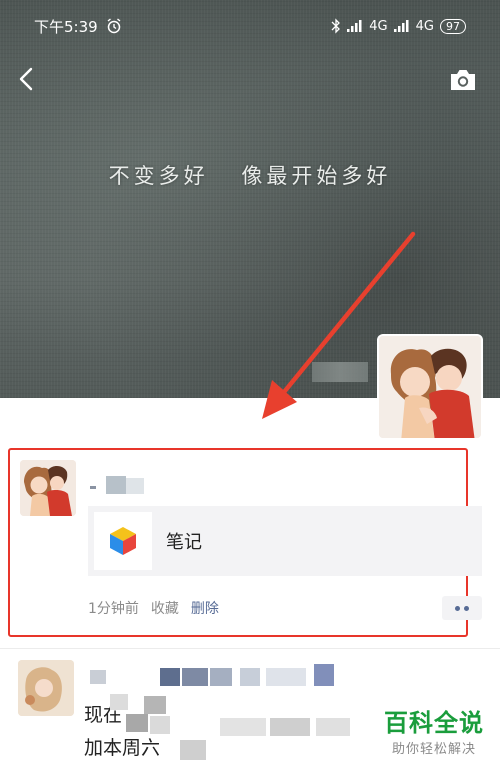 Image resolution: width=500 pixels, height=770 pixels. What do you see at coordinates (250, 648) in the screenshot?
I see `feed-divider` at bounding box center [250, 648].